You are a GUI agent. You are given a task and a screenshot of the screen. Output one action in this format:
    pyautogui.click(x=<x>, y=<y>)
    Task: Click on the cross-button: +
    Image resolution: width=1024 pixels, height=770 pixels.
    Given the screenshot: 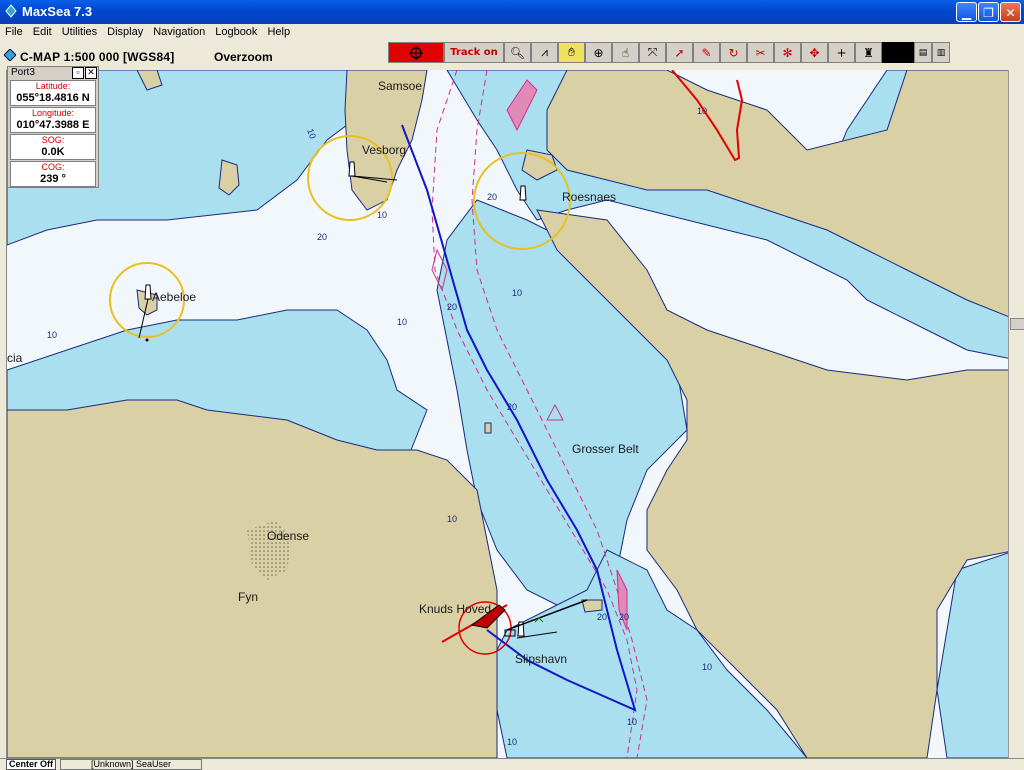 What is the action you would take?
    pyautogui.click(x=841, y=52)
    